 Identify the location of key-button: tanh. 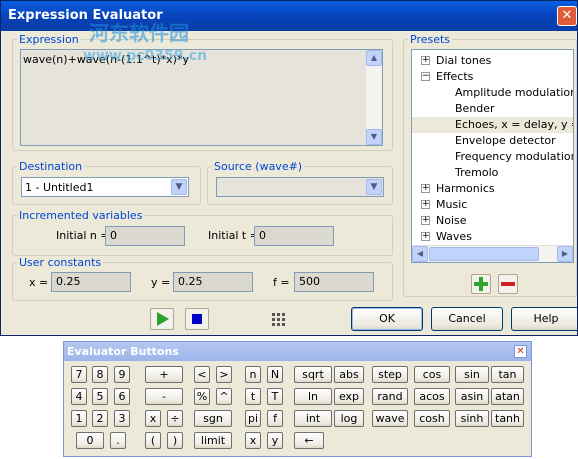
(507, 418).